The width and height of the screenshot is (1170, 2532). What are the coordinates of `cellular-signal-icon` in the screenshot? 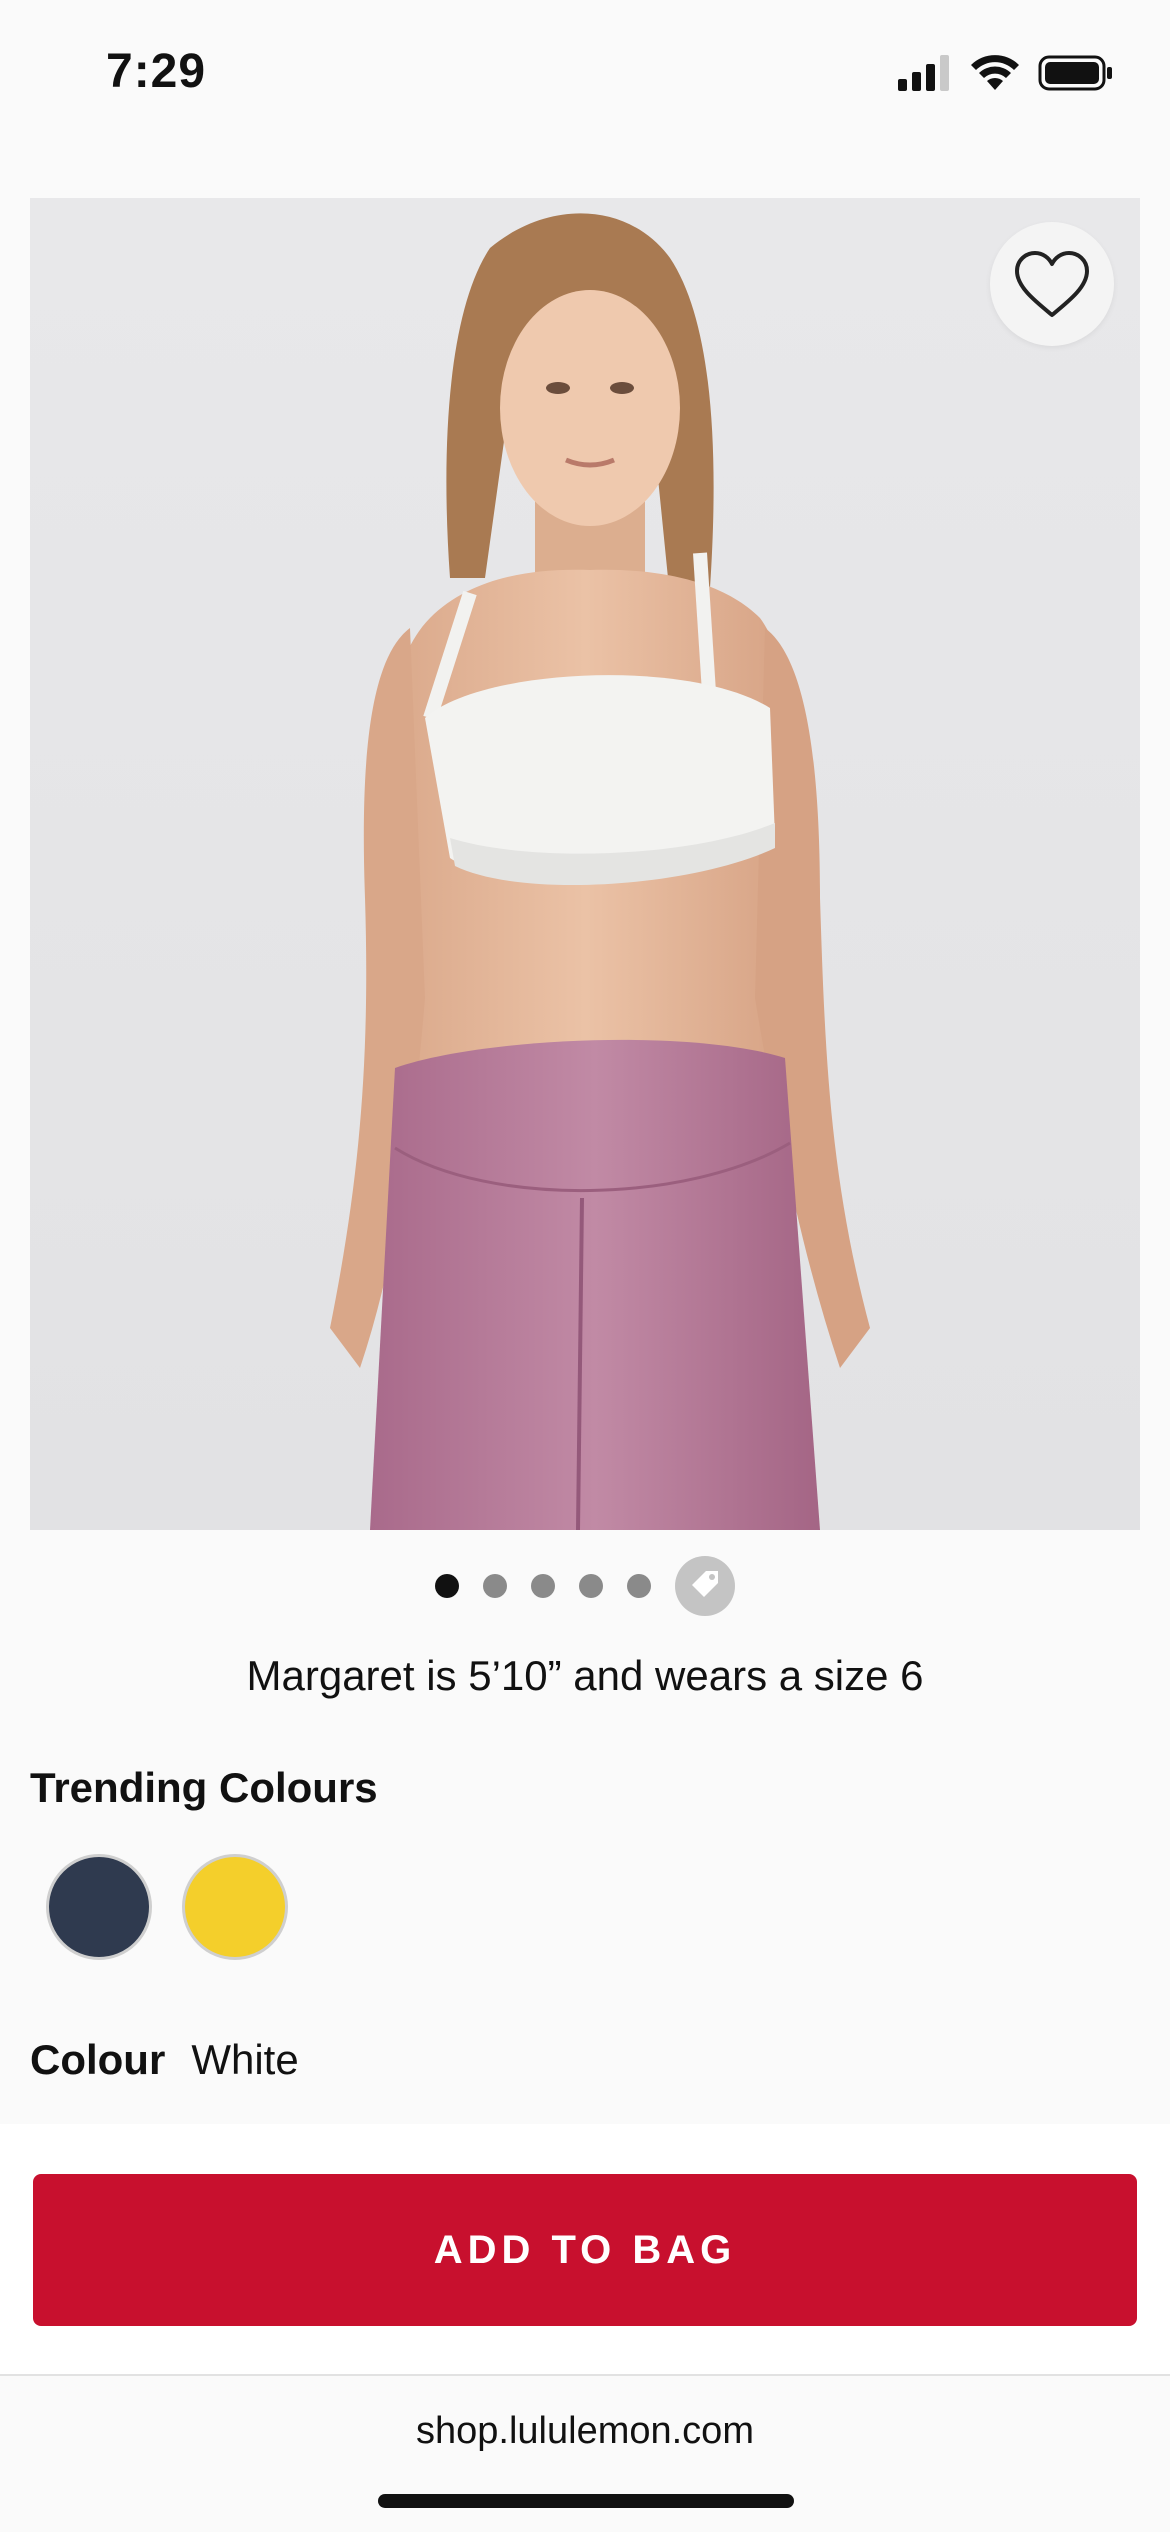 It's located at (925, 75).